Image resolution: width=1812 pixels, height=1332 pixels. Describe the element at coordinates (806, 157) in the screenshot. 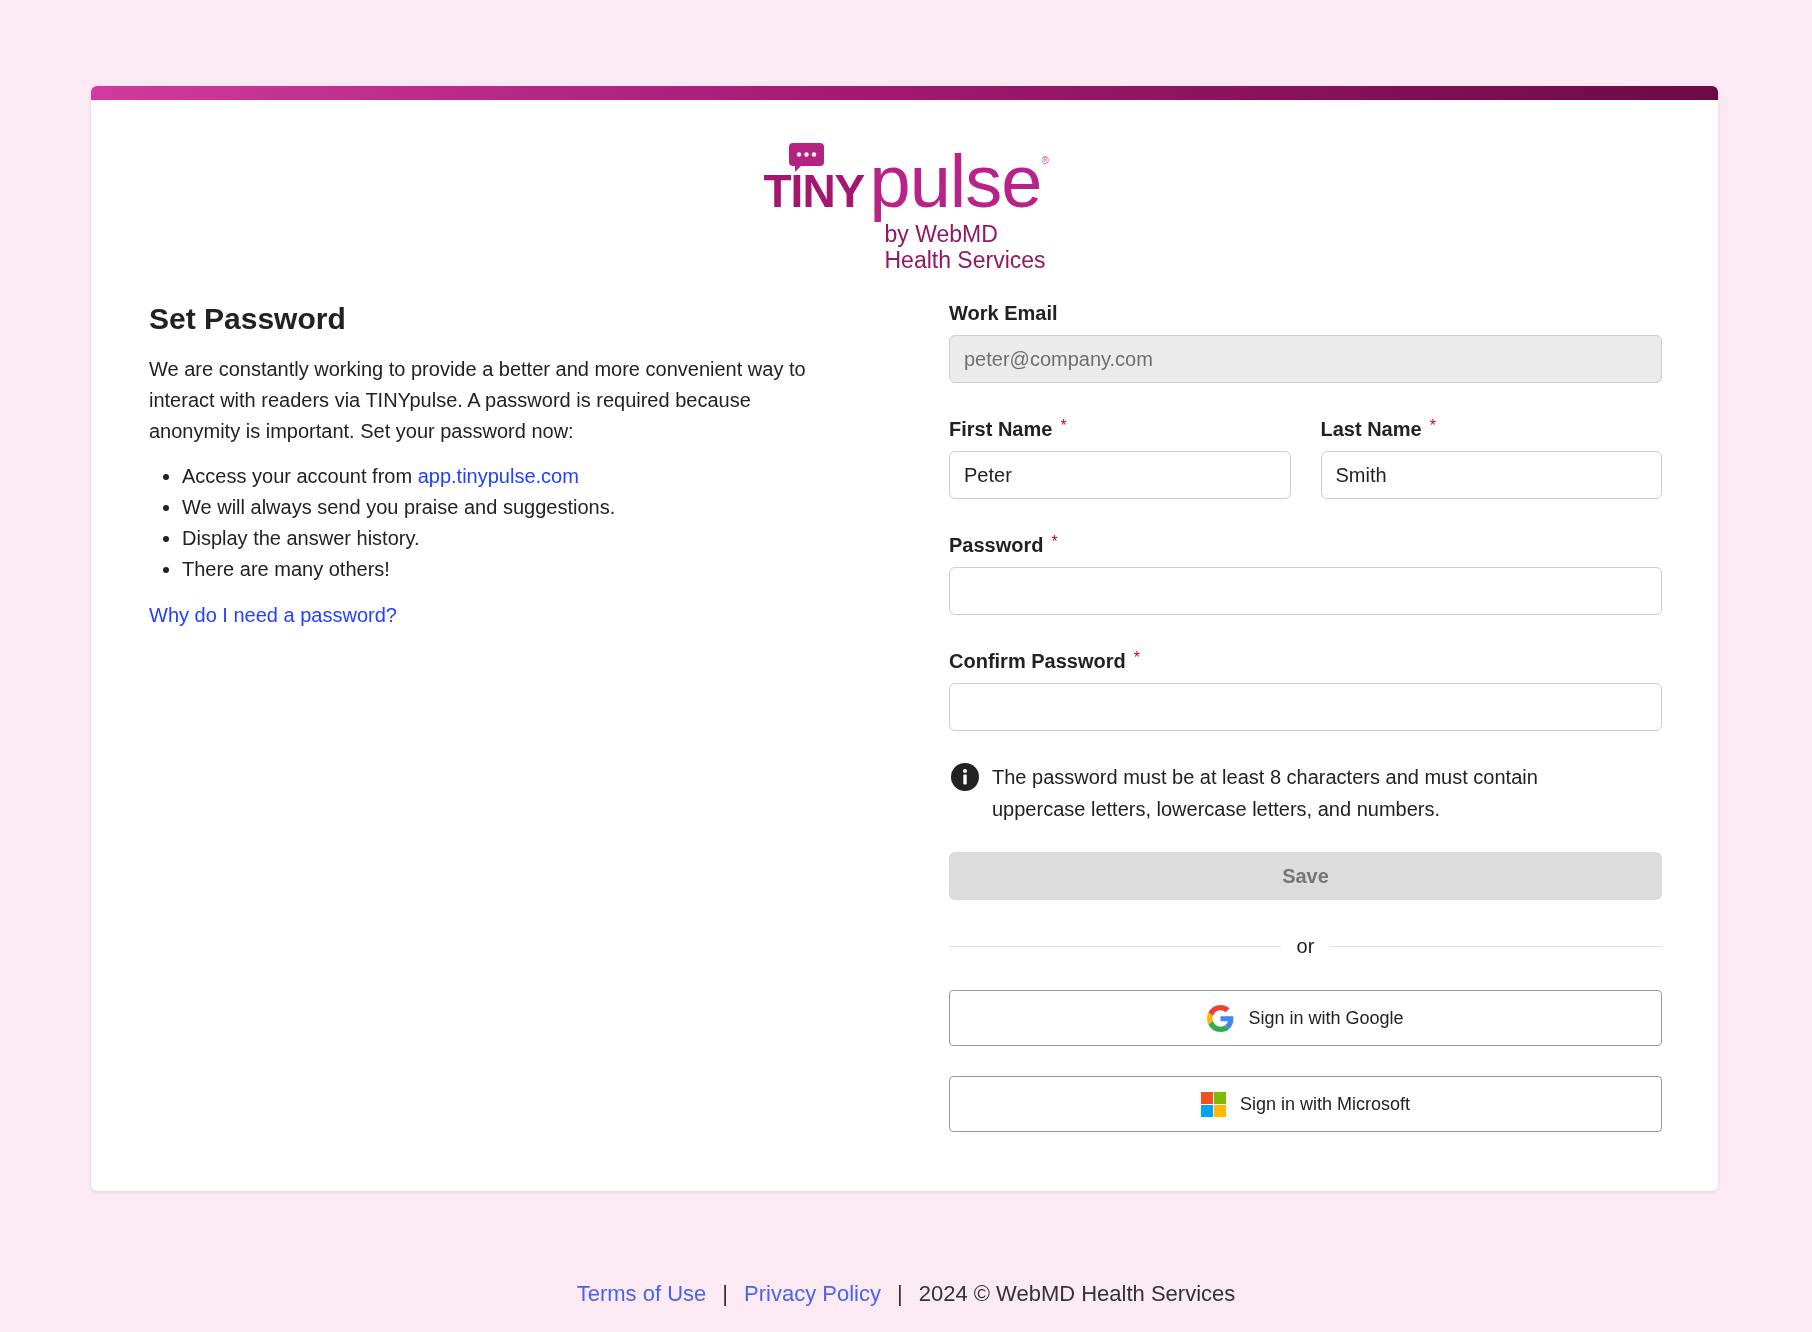

I see `chat-bubble-icon` at that location.